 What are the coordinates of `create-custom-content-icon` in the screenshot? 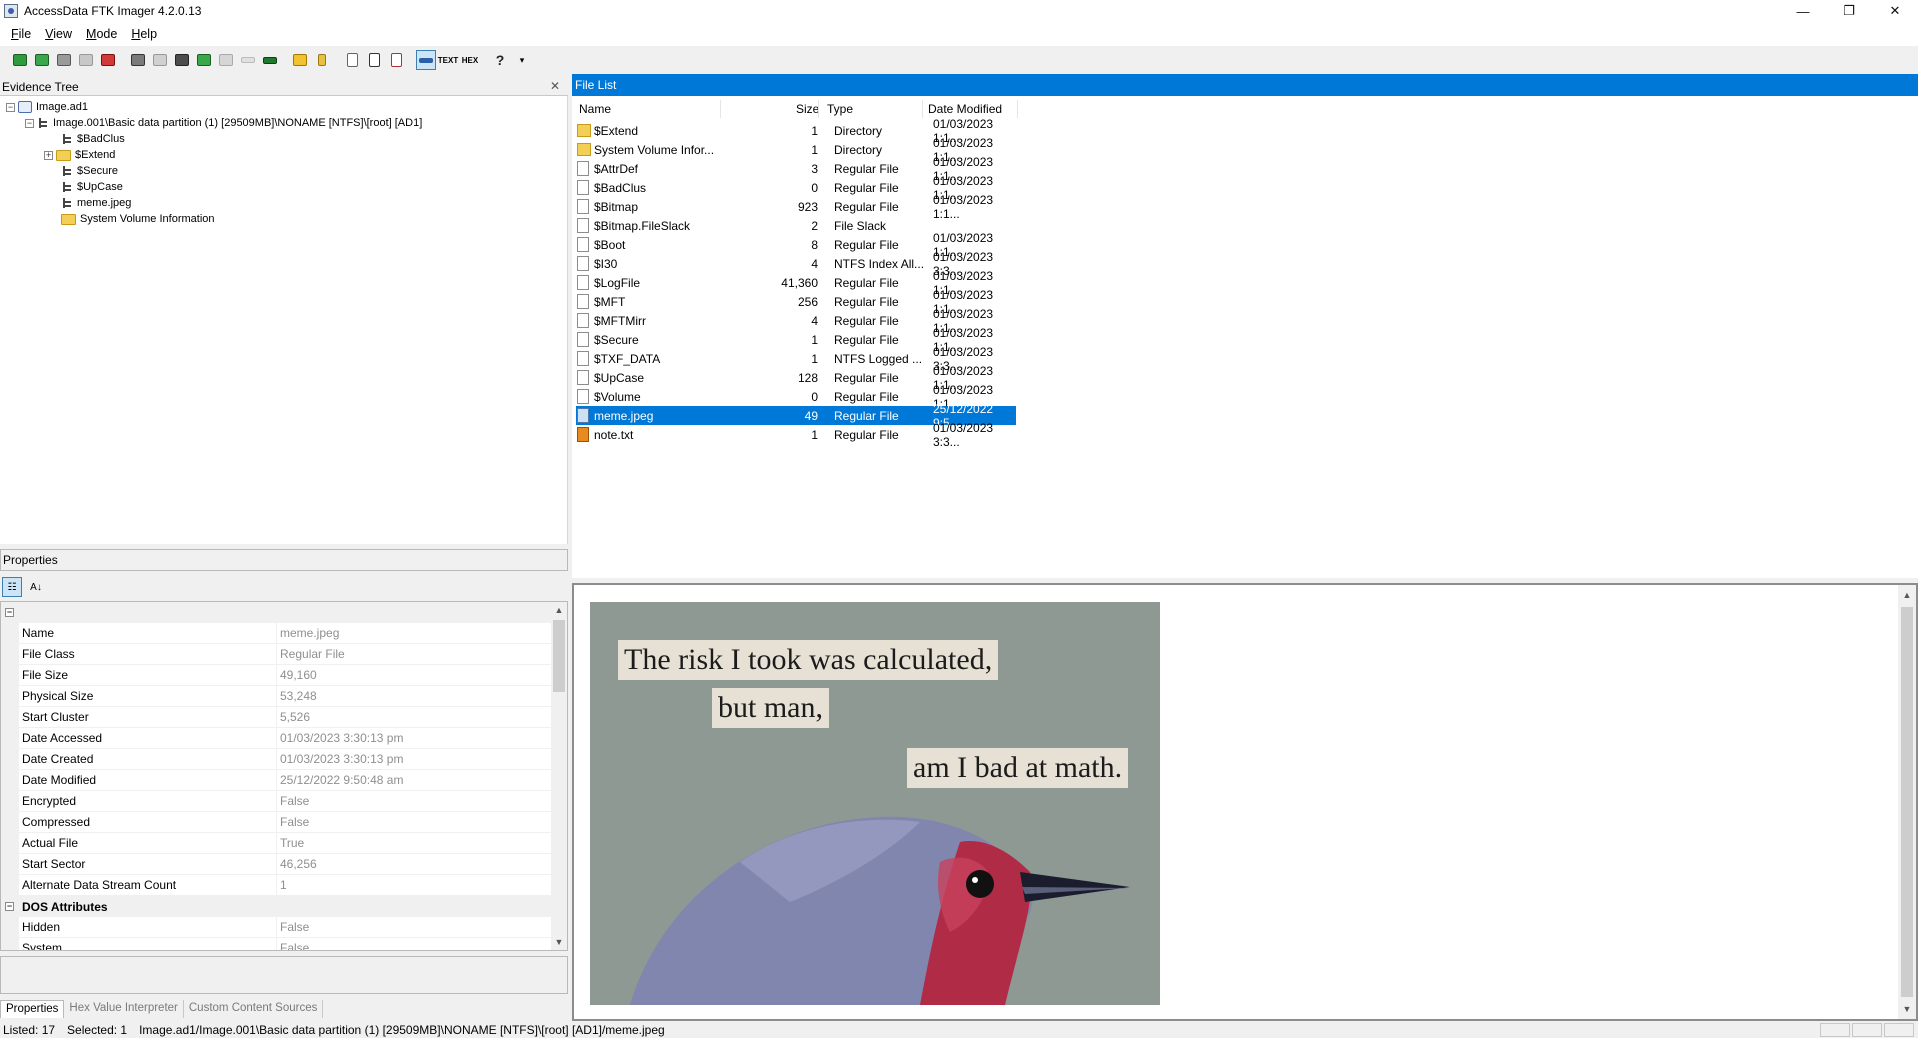 It's located at (226, 60).